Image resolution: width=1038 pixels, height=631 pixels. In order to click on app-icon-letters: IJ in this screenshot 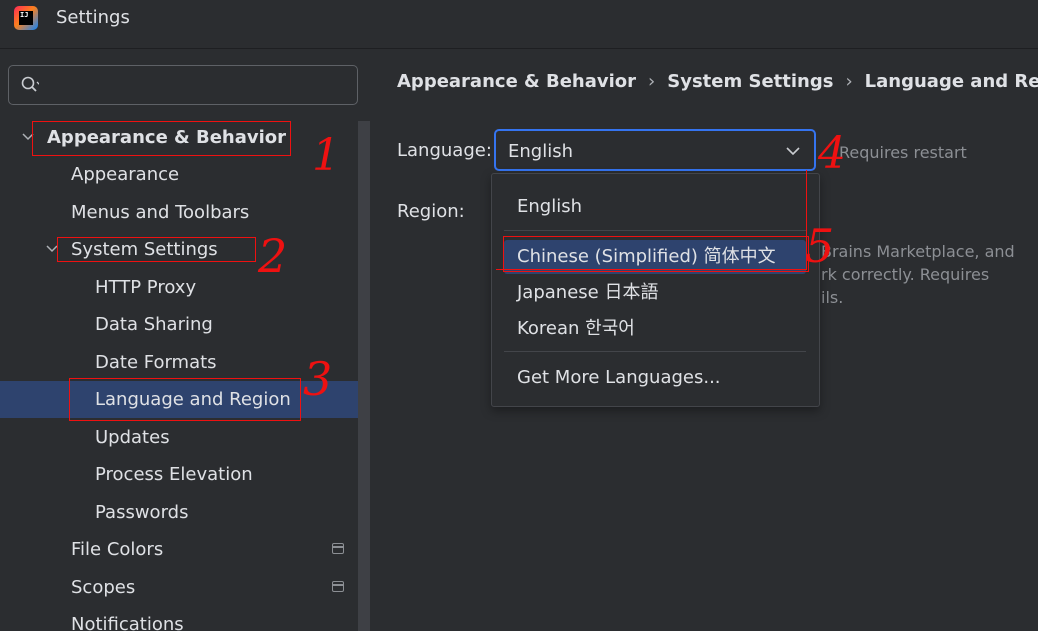, I will do `click(26, 18)`.